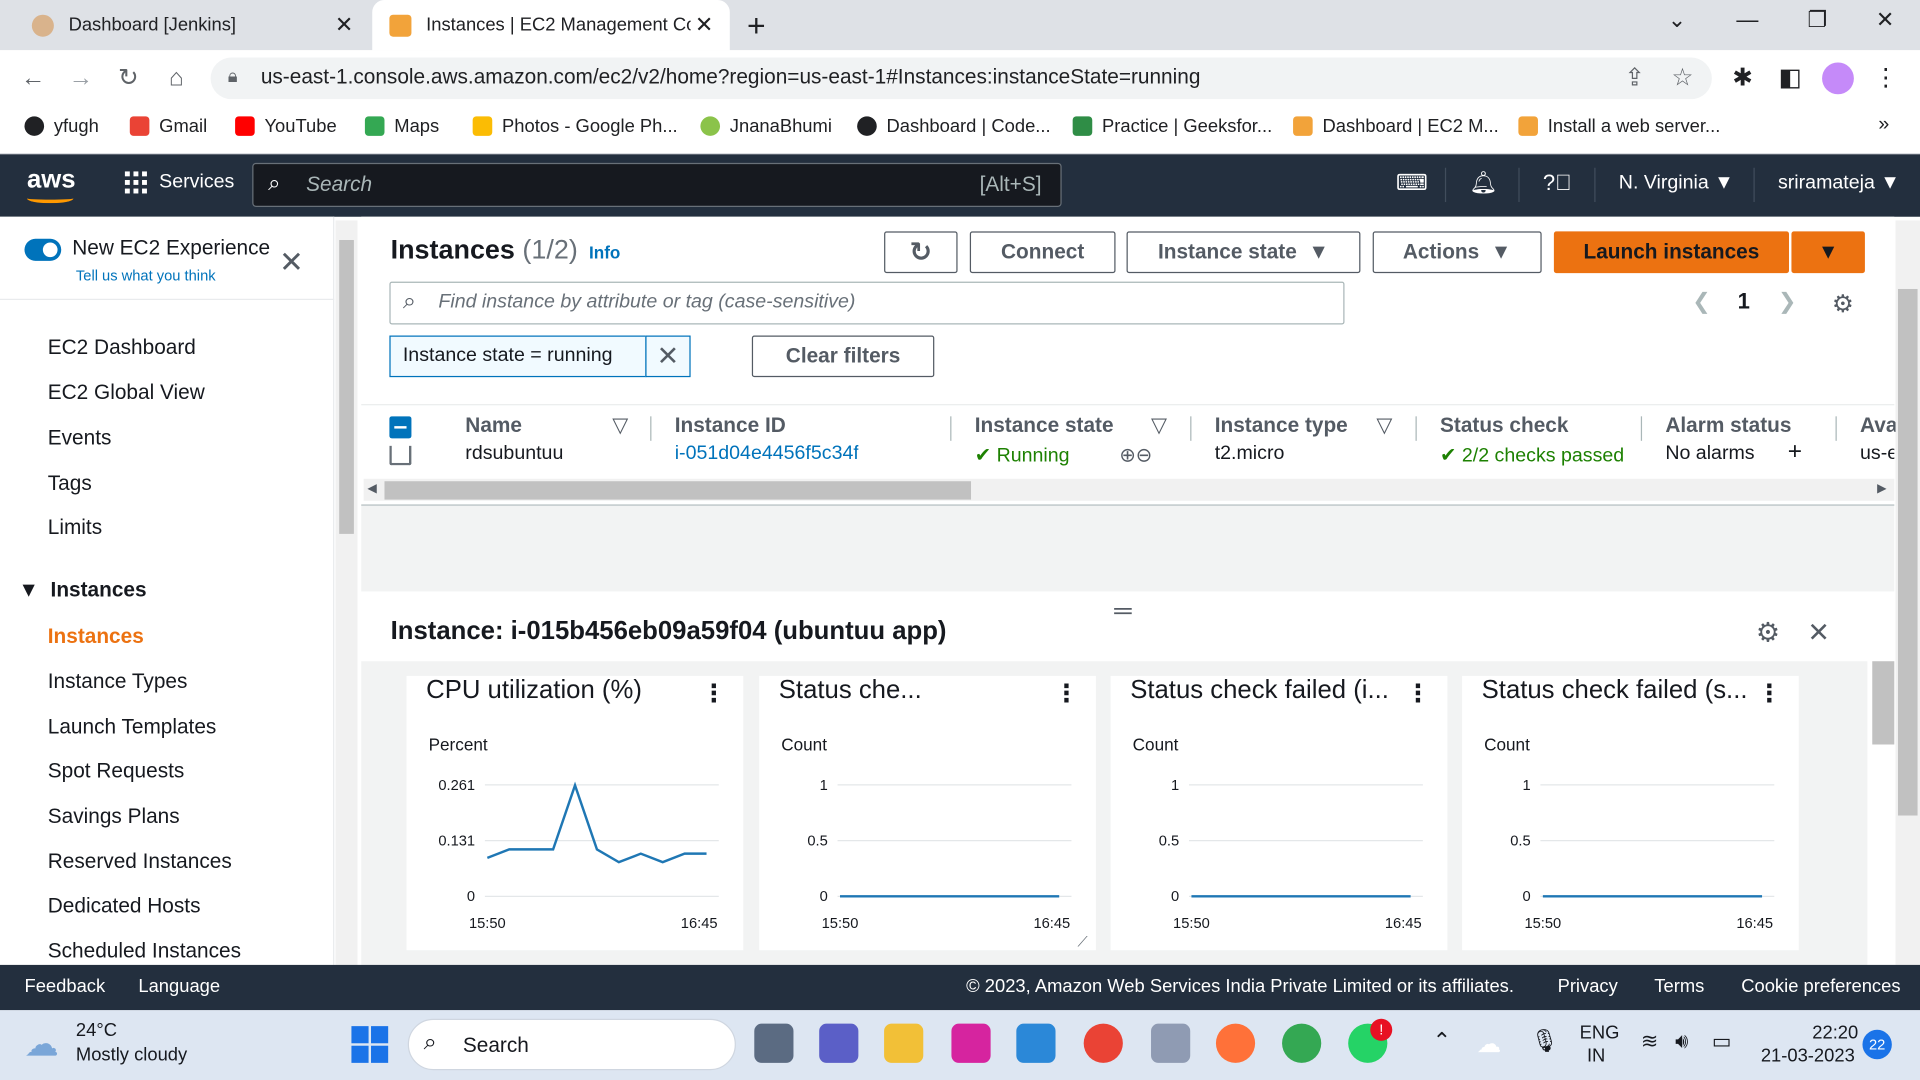 This screenshot has height=1080, width=1920. Describe the element at coordinates (1412, 183) in the screenshot. I see `cloudshell-icon: ⌨` at that location.